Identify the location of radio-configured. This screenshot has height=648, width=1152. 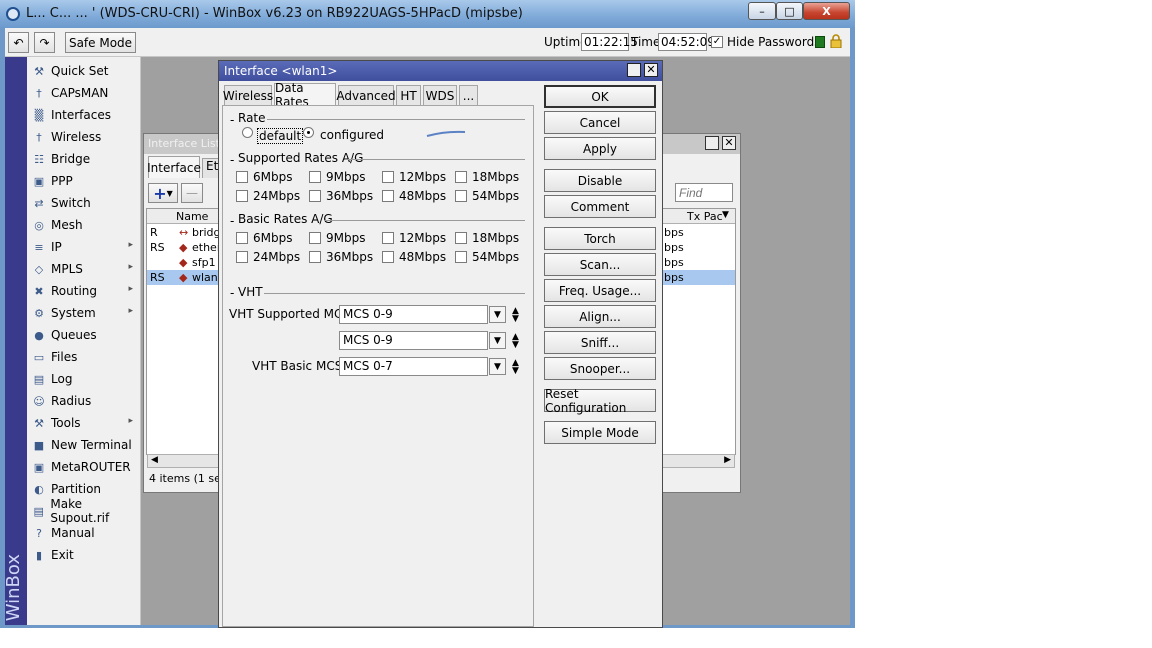
(308, 132).